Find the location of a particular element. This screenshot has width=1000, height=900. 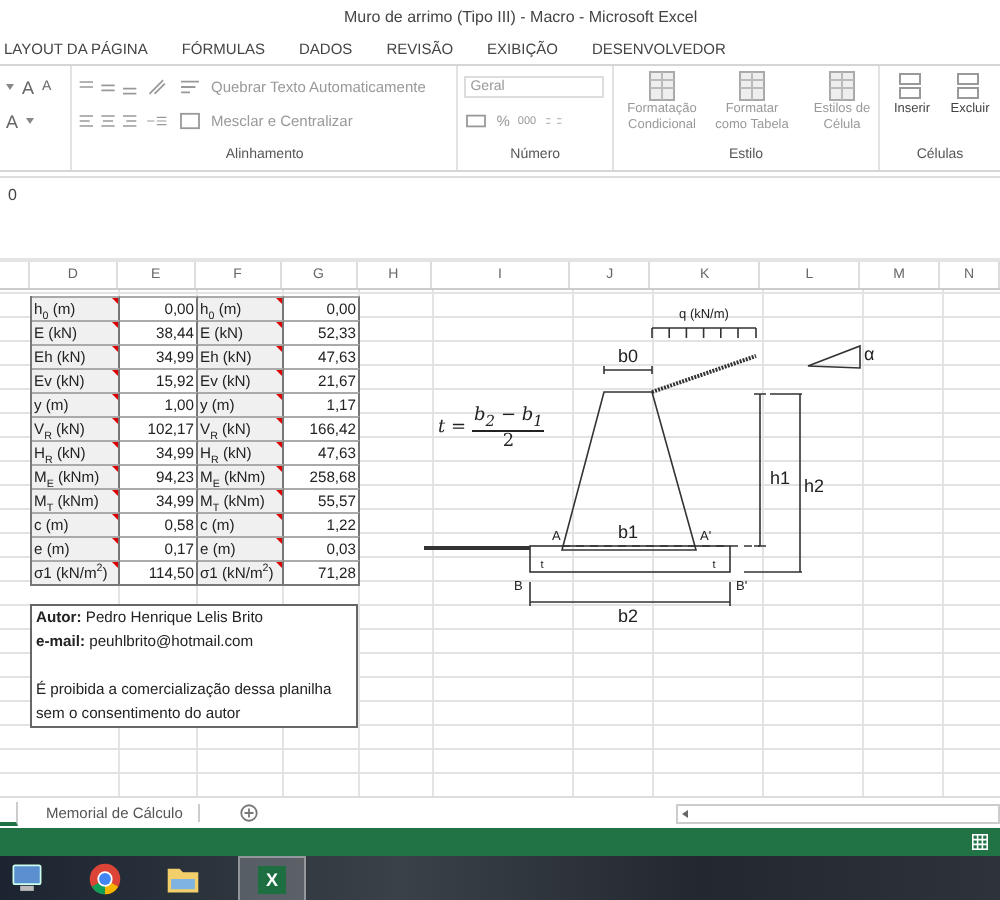

font-color-button: A is located at coordinates (12, 121).